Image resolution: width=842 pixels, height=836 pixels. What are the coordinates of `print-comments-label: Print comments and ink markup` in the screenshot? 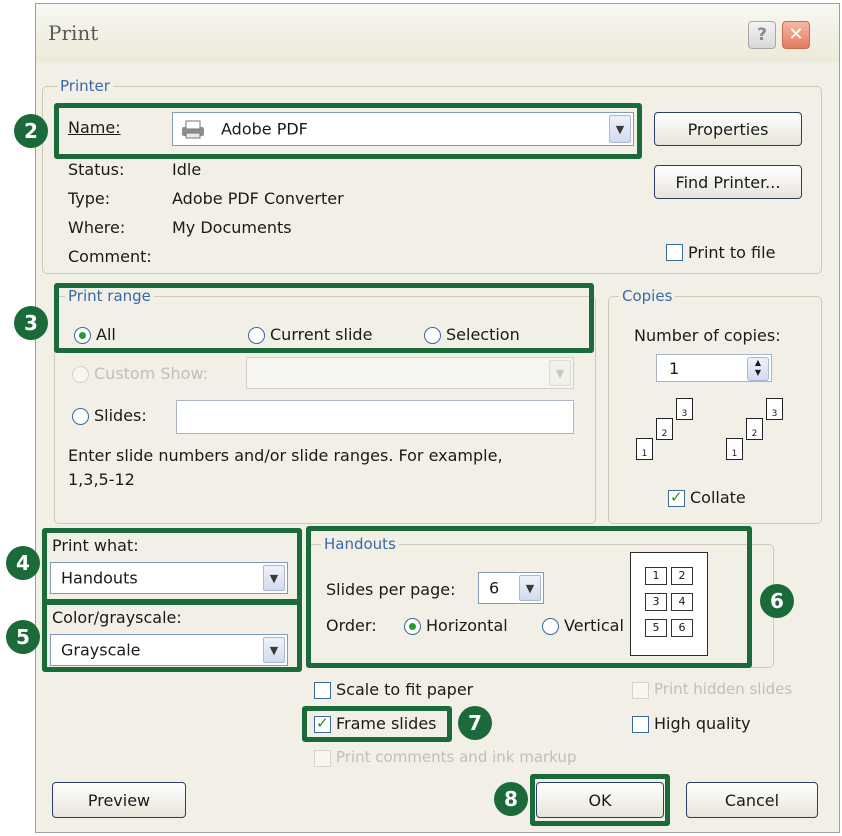 It's located at (456, 757).